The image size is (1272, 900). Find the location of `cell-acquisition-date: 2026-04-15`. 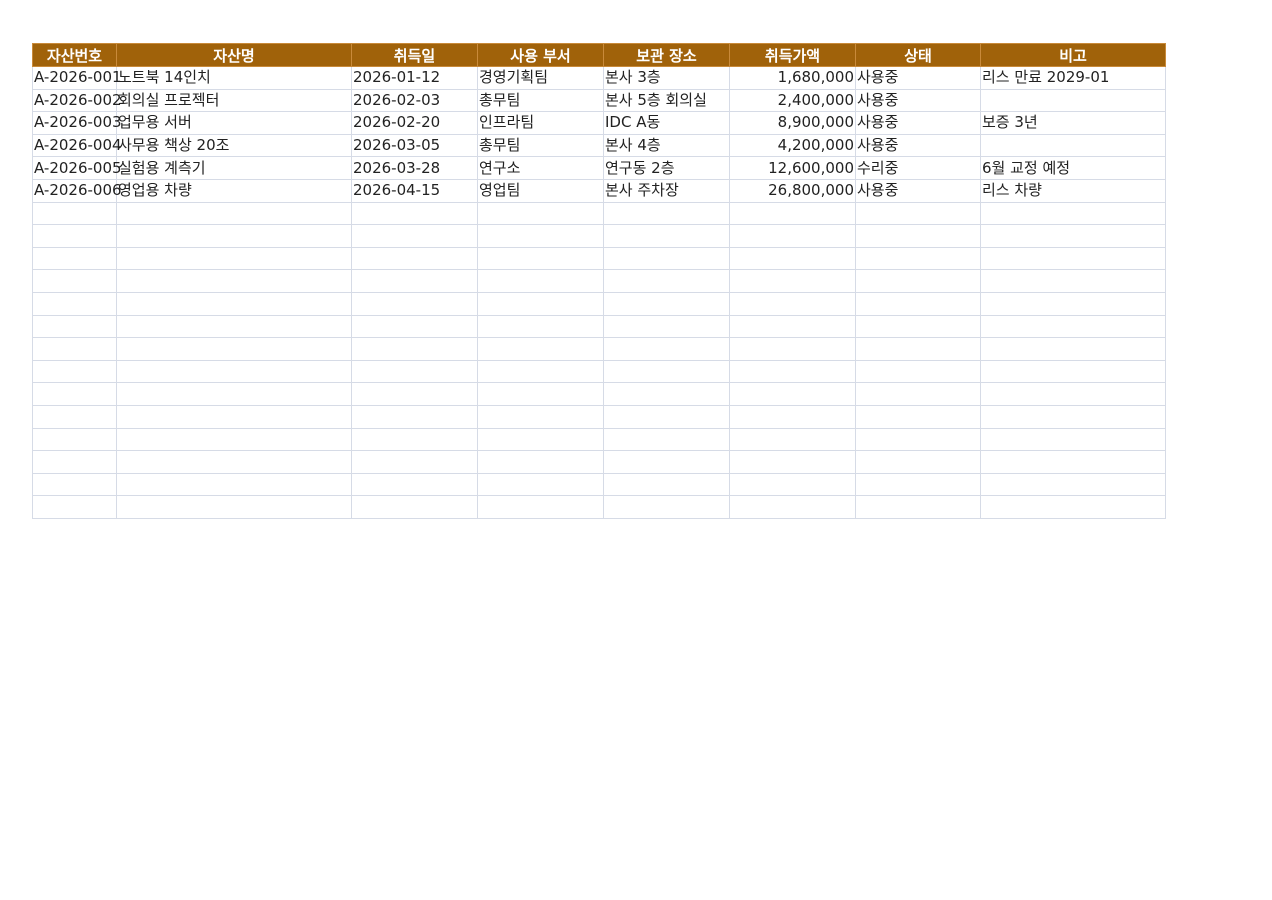

cell-acquisition-date: 2026-04-15 is located at coordinates (414, 190).